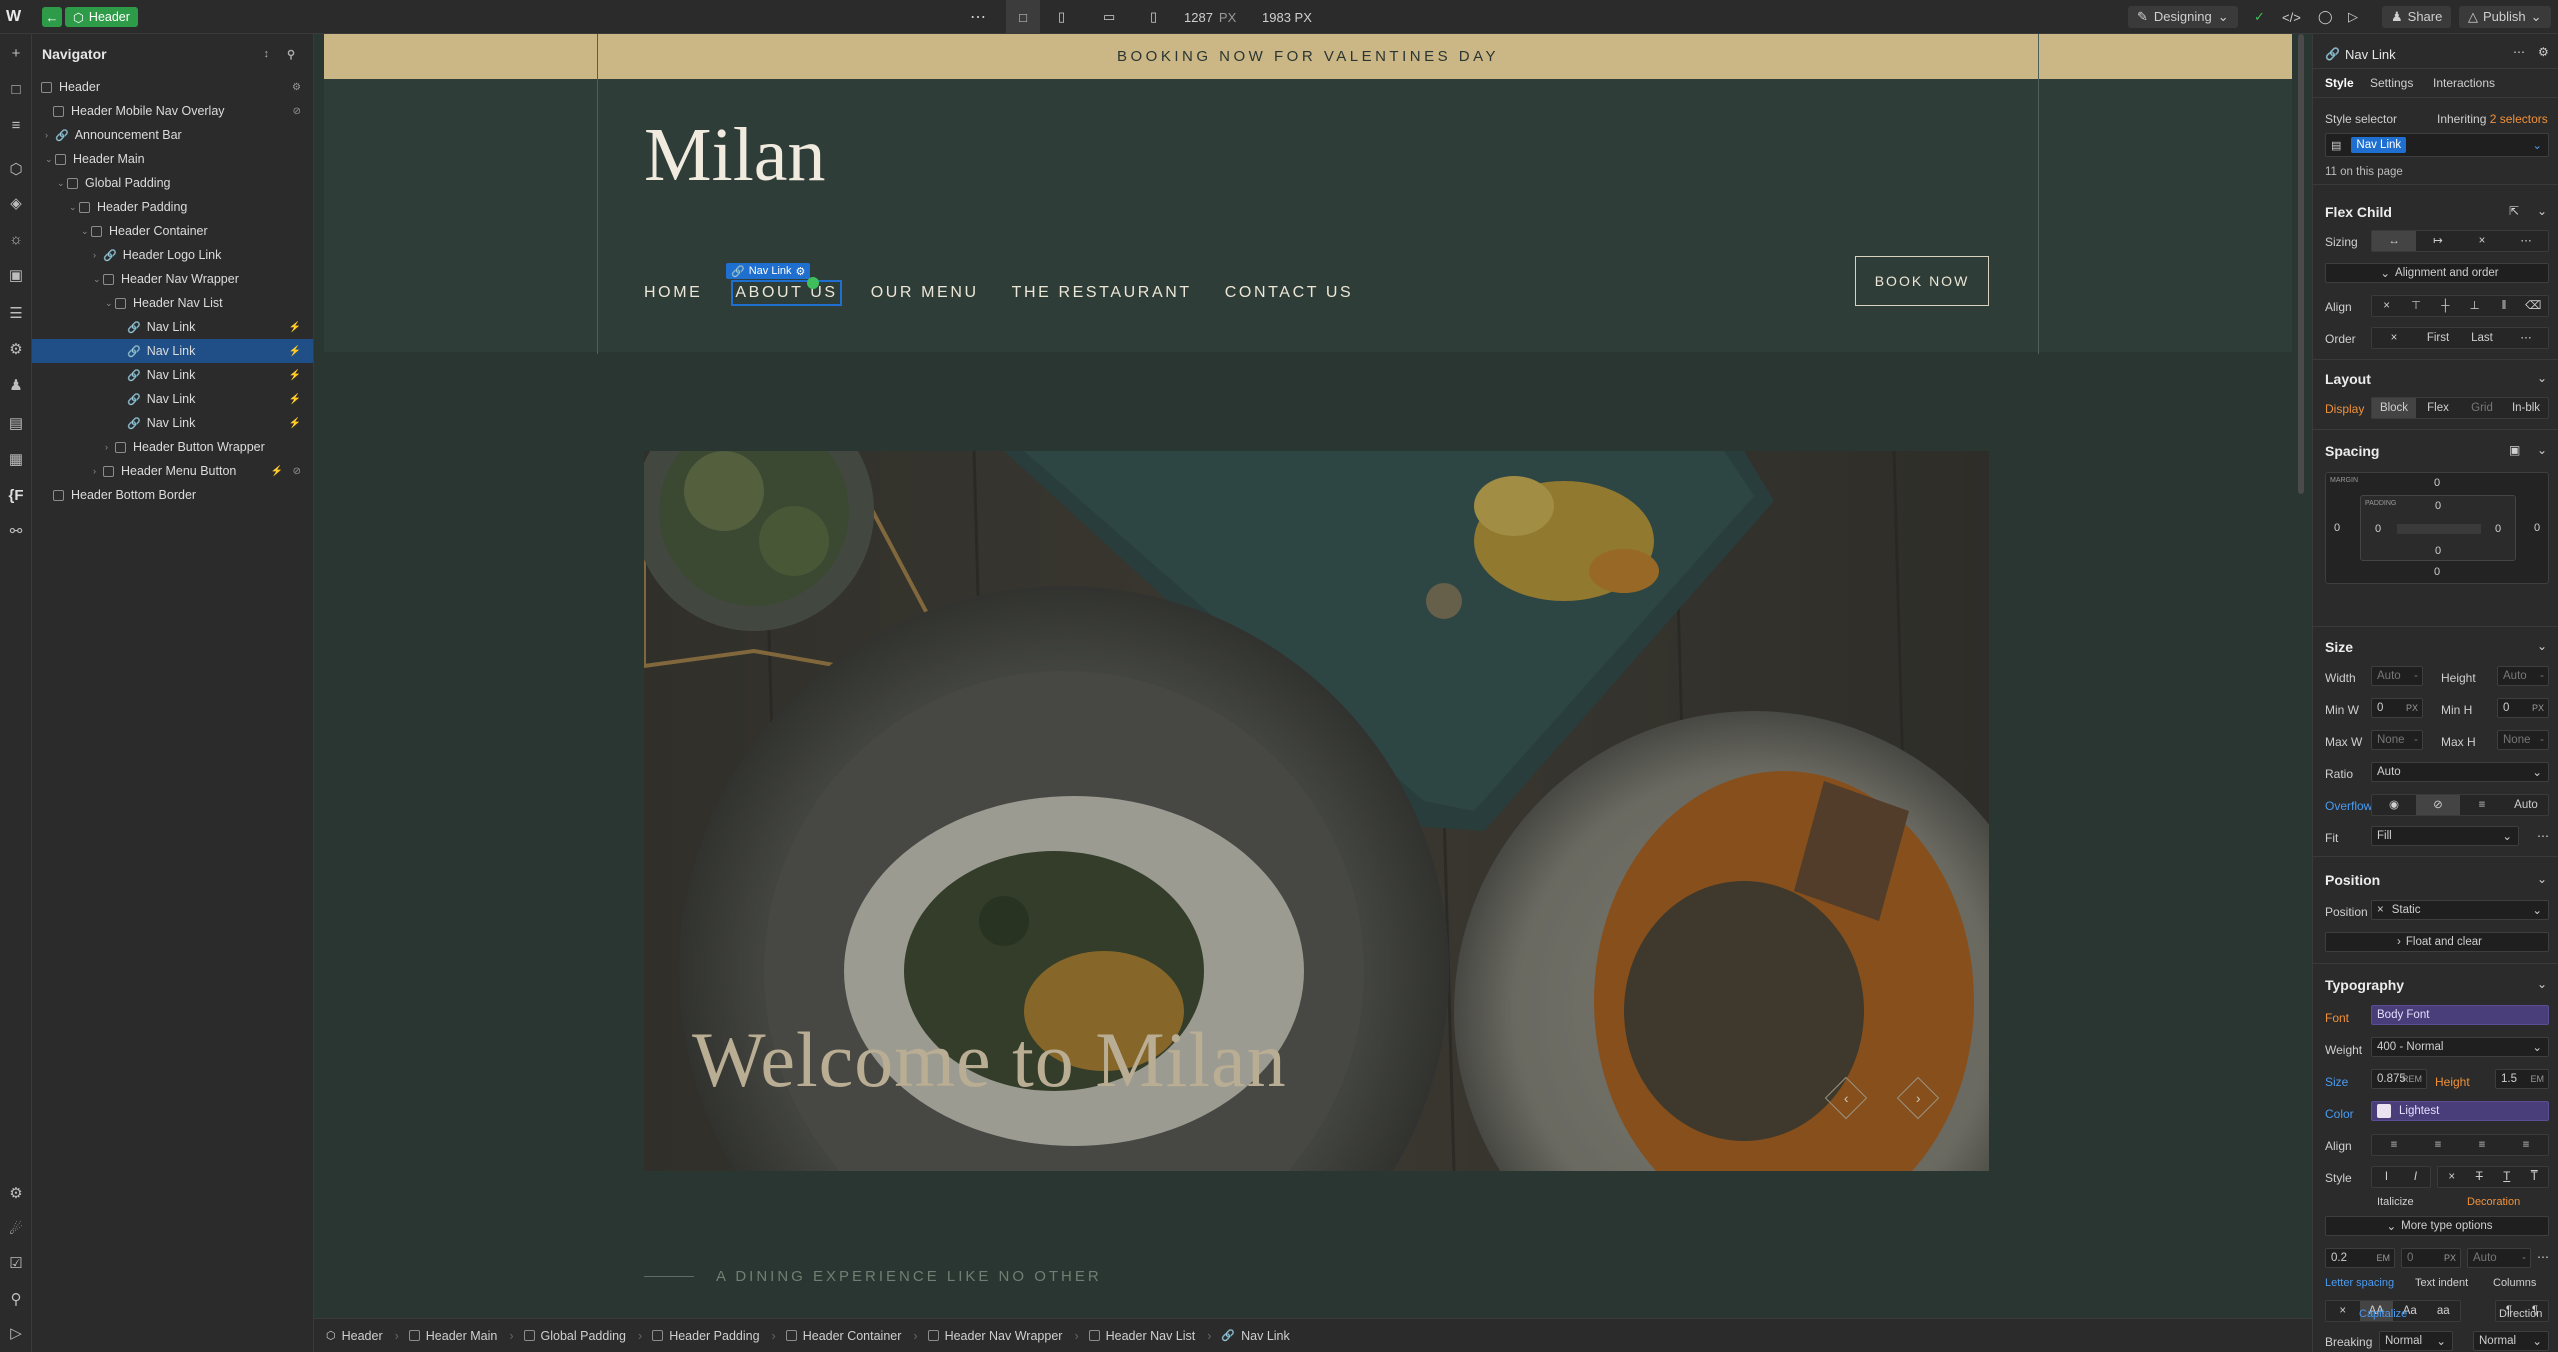  Describe the element at coordinates (1308, 56) in the screenshot. I see `announcement-bar: BOOKING NOW FOR VALENTINES DAY` at that location.